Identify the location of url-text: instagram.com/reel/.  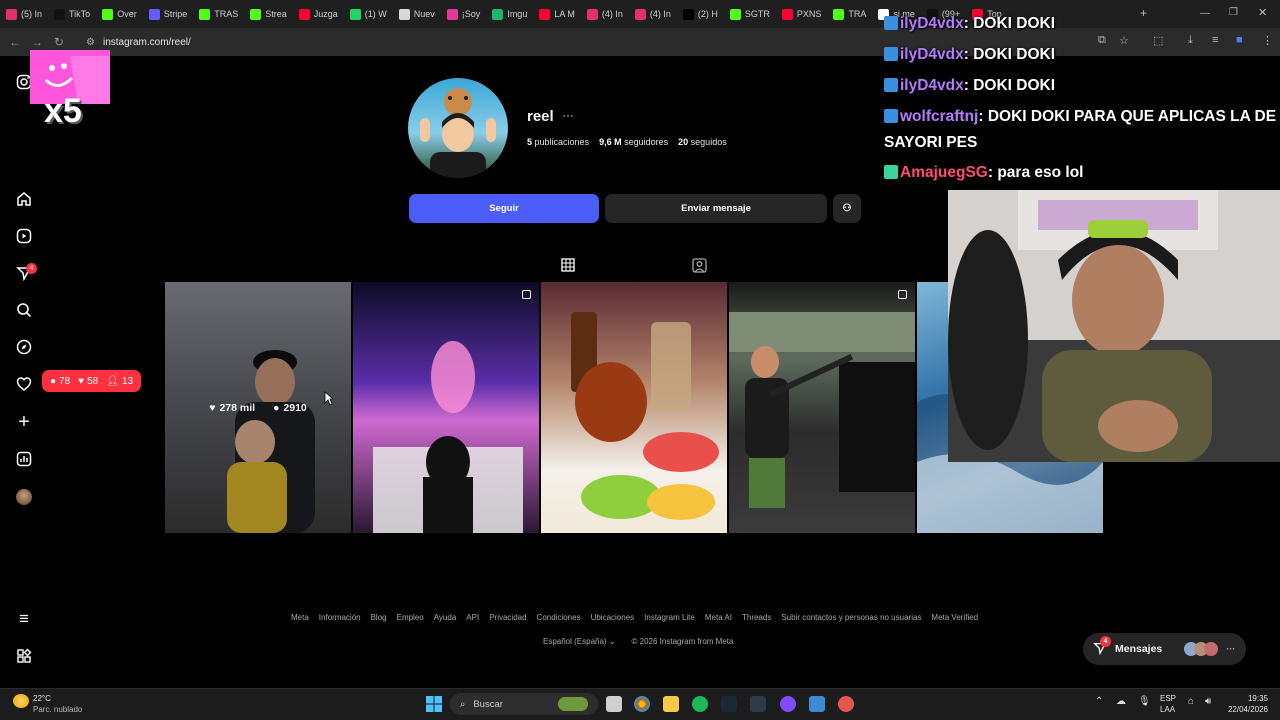
(147, 42).